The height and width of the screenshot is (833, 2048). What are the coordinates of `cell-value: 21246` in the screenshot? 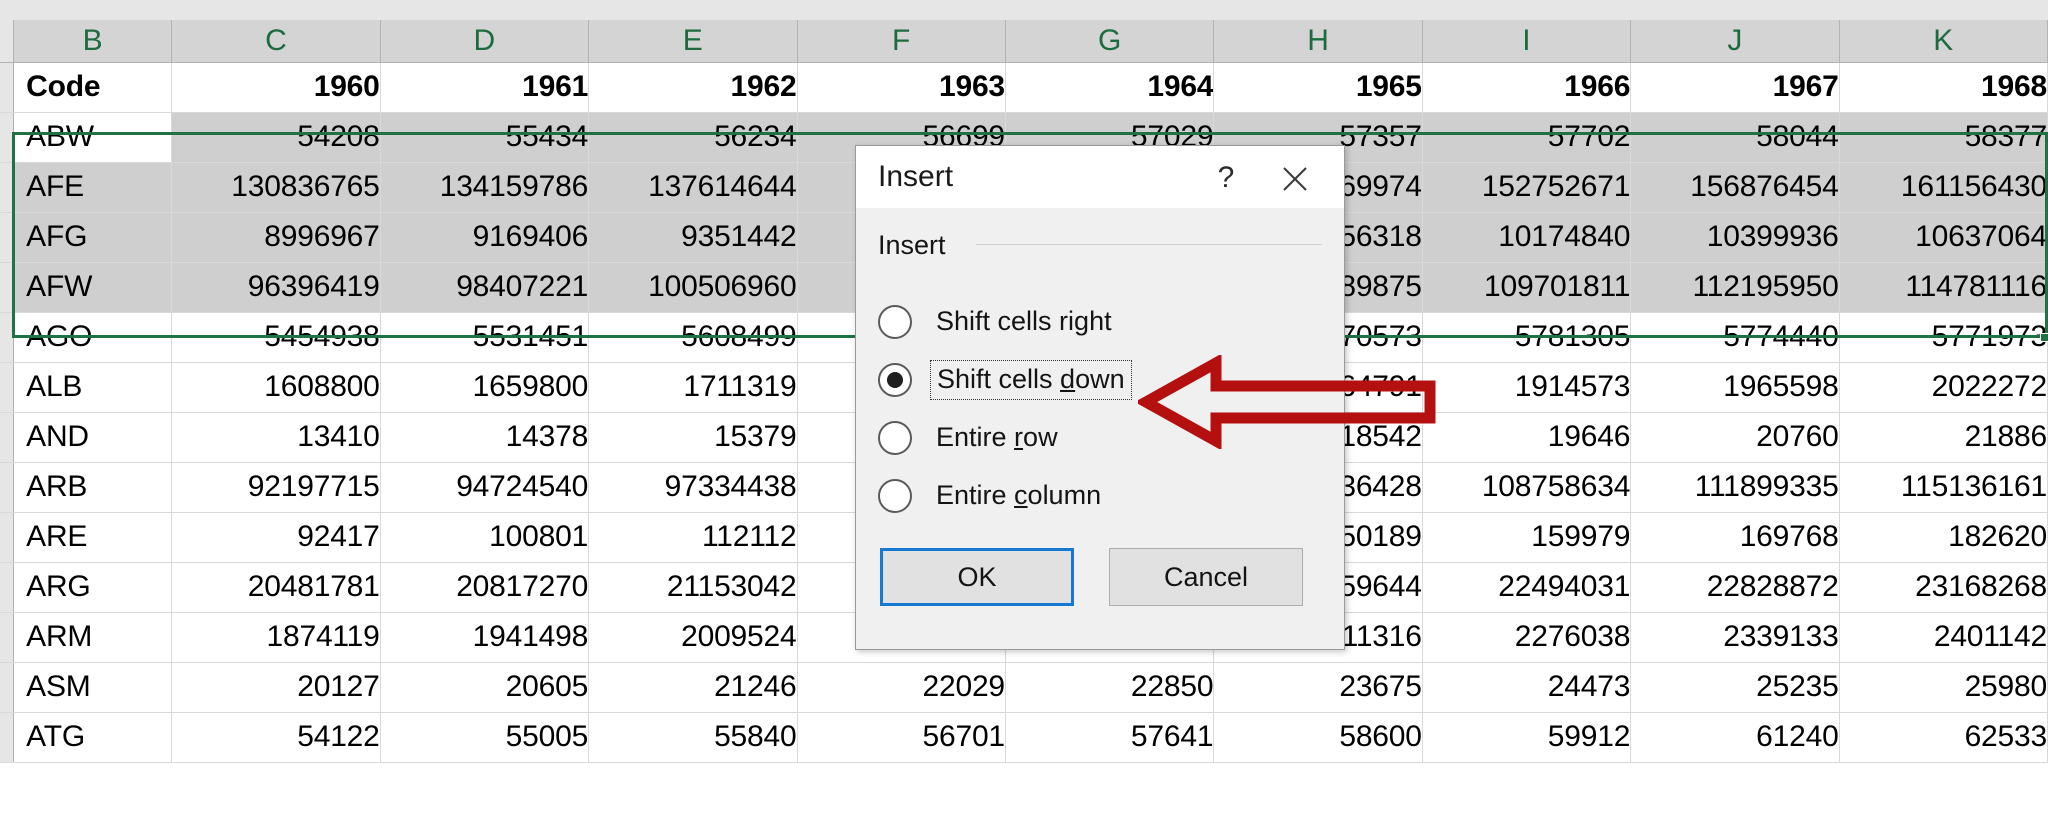 It's located at (693, 687).